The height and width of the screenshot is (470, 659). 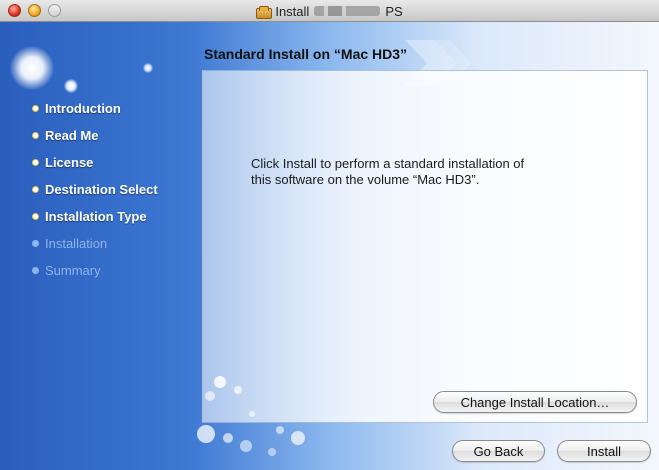 I want to click on step-read-me: Read Me, so click(x=95, y=135).